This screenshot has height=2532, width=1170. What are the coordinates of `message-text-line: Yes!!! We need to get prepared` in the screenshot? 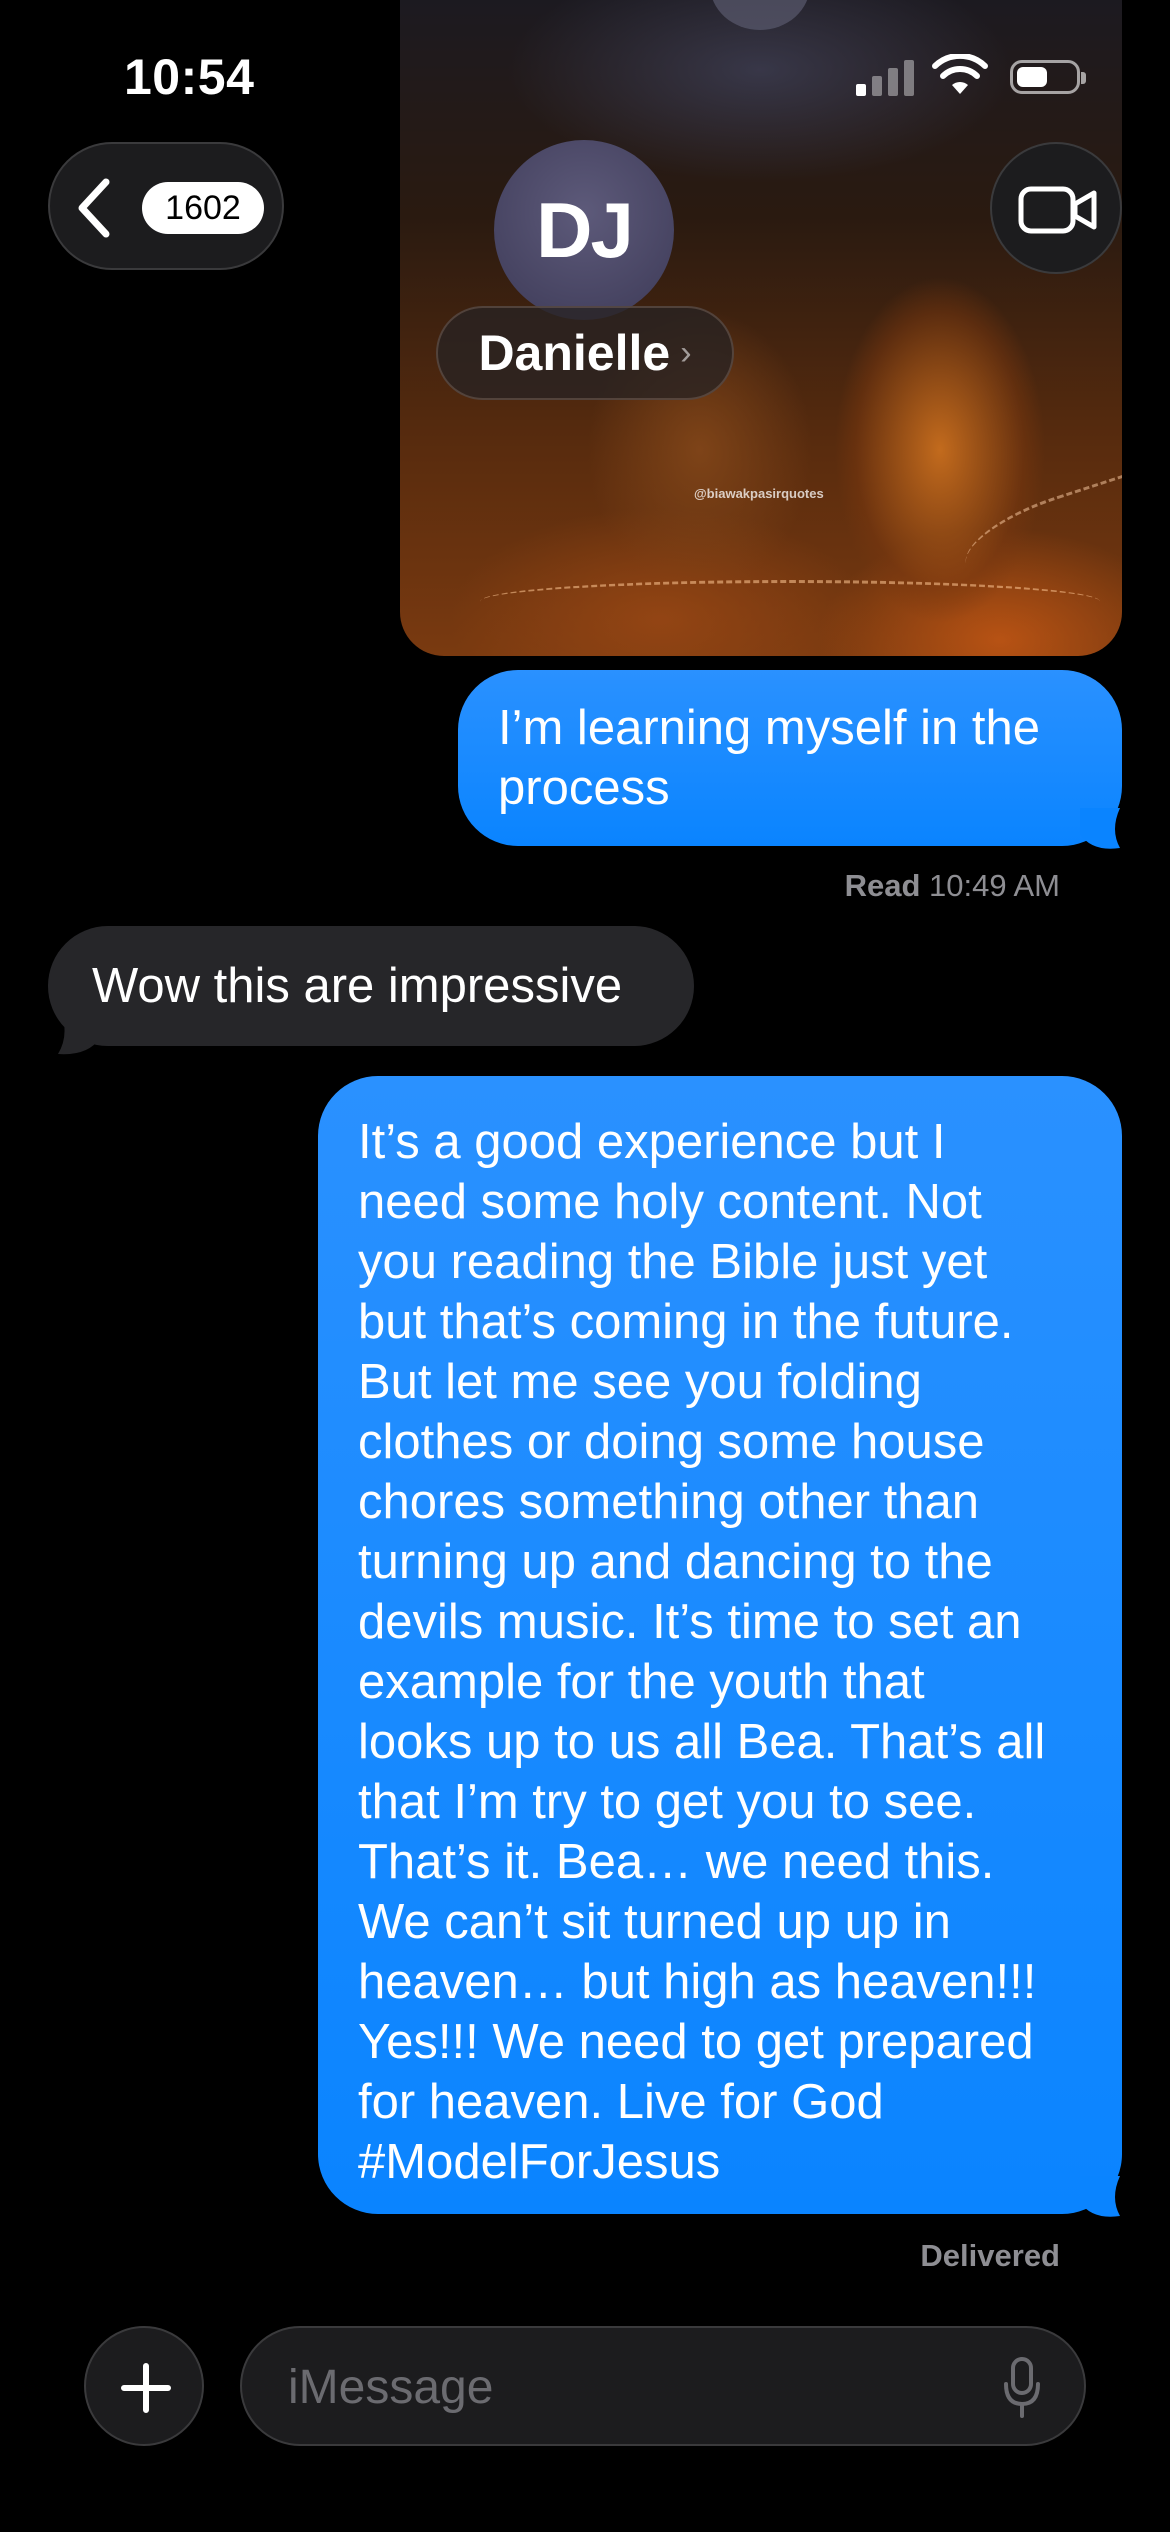 It's located at (696, 2042).